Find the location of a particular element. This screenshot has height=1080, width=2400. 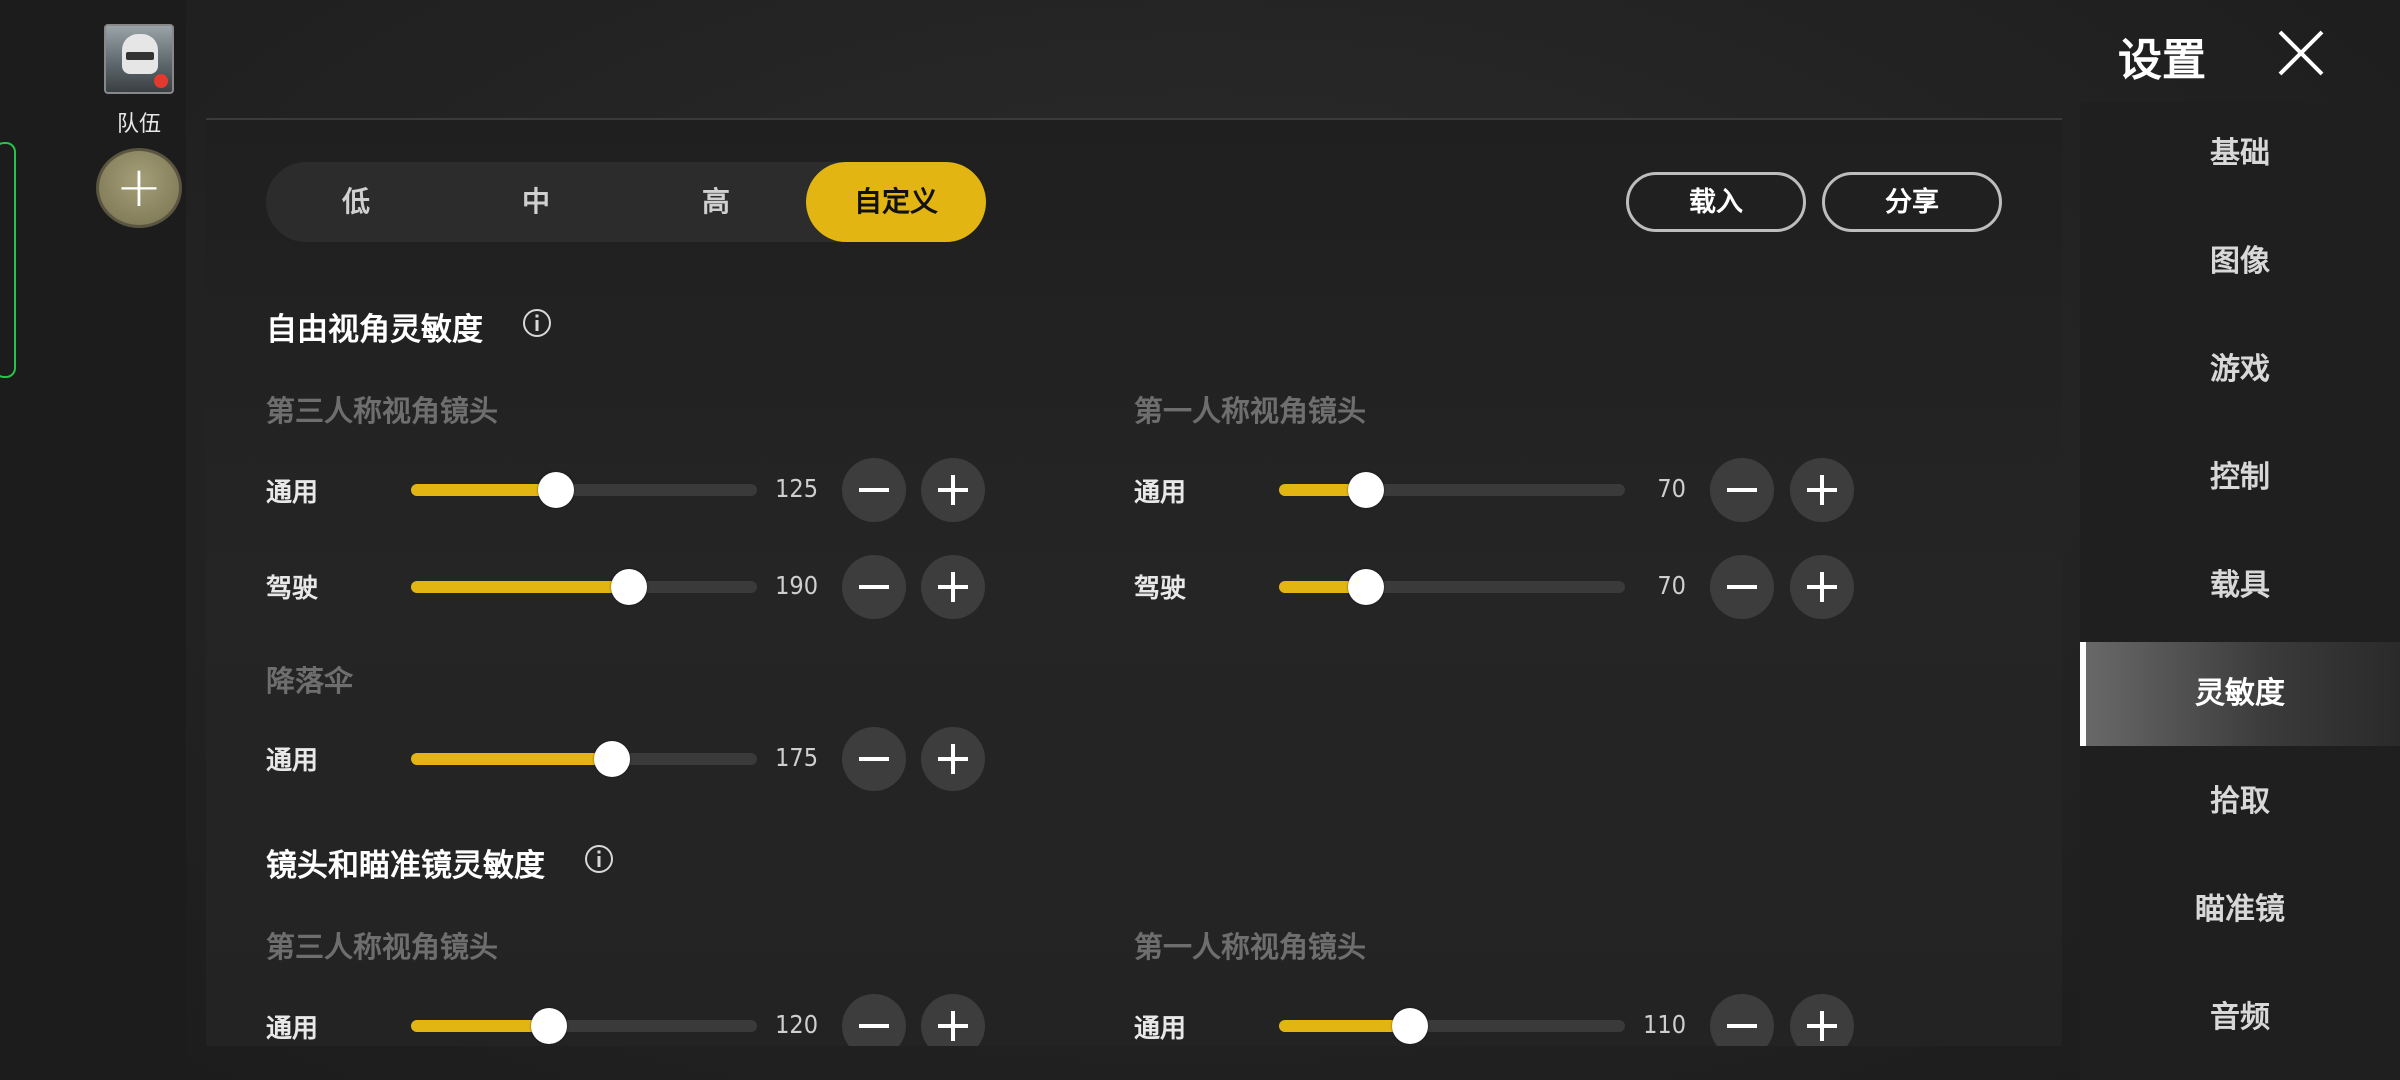

nav-item-audio: 音频 is located at coordinates (2240, 1018).